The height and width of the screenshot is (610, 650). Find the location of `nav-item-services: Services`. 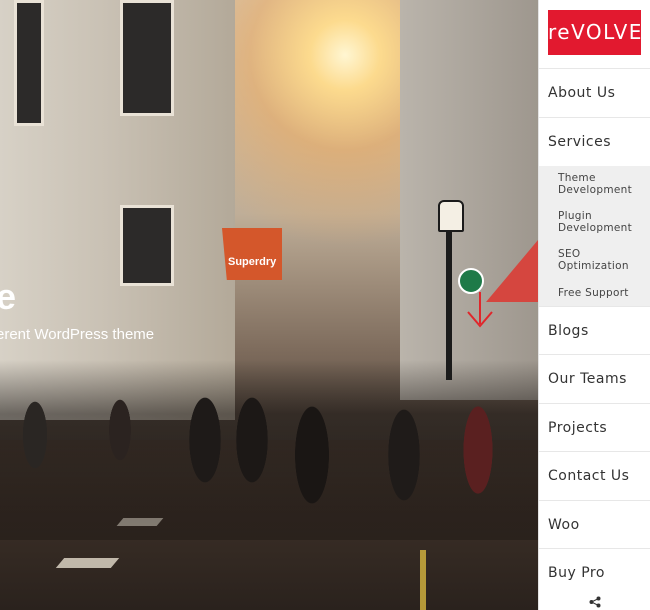

nav-item-services: Services is located at coordinates (594, 141).